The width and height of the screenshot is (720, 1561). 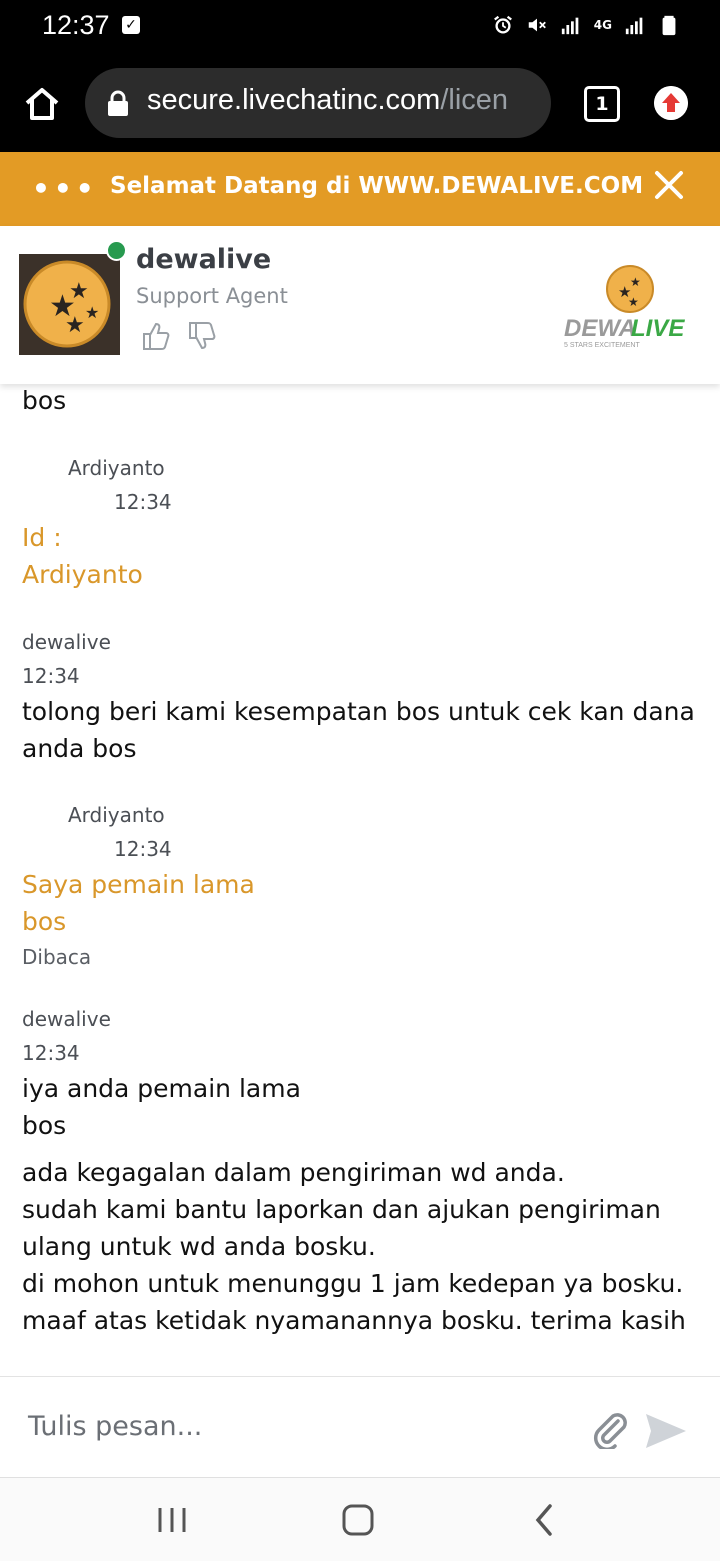 I want to click on agent-name: dewalive, so click(x=204, y=259).